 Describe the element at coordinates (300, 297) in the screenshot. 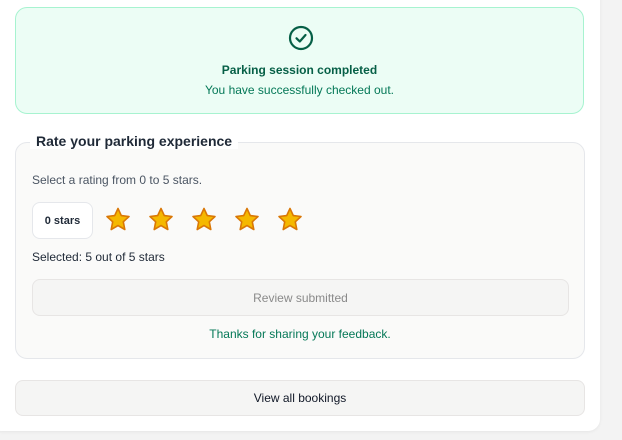

I see `review-submitted-button: Review submitted` at that location.